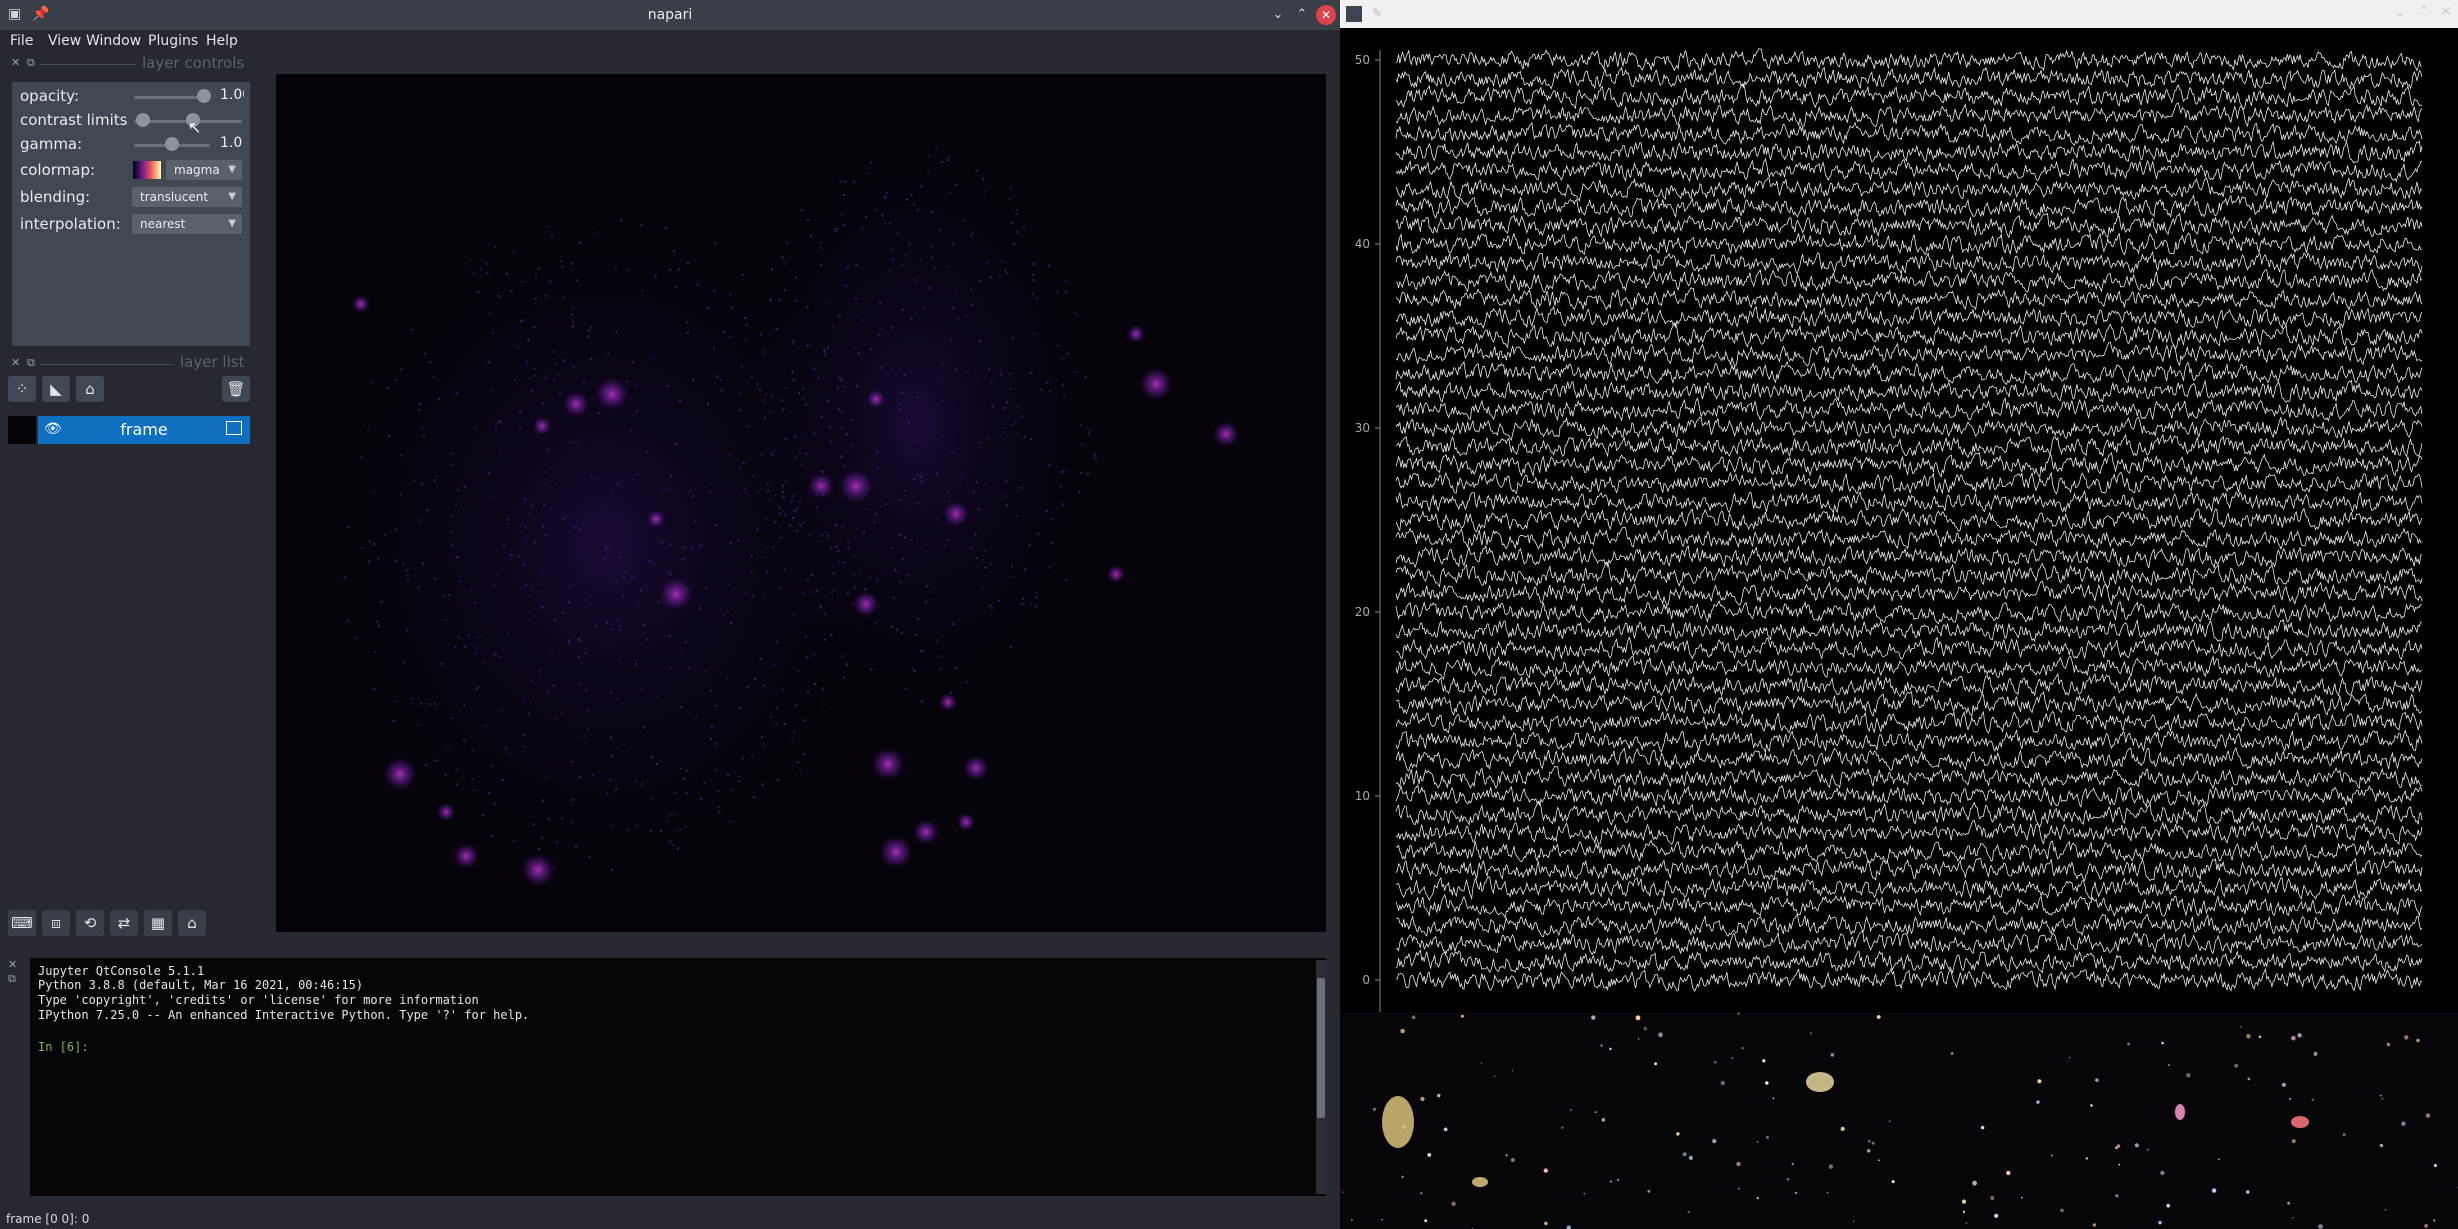  Describe the element at coordinates (63, 1047) in the screenshot. I see `console-prompt: In [6]:` at that location.